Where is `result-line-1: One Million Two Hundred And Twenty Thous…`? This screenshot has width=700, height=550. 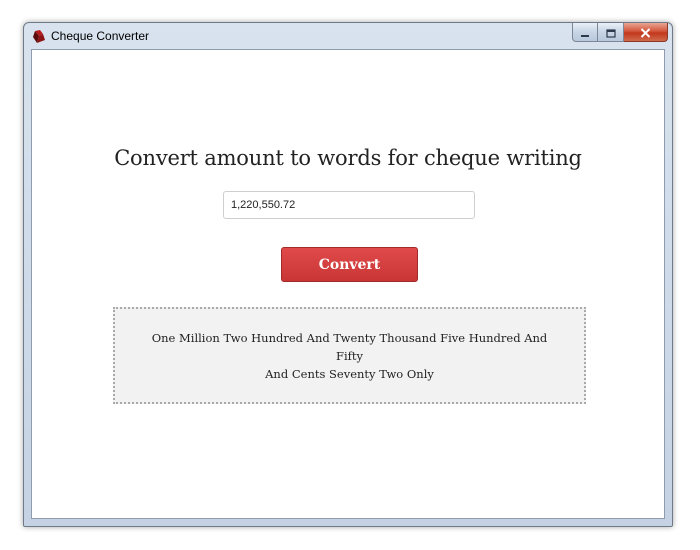
result-line-1: One Million Two Hundred And Twenty Thous… is located at coordinates (349, 346).